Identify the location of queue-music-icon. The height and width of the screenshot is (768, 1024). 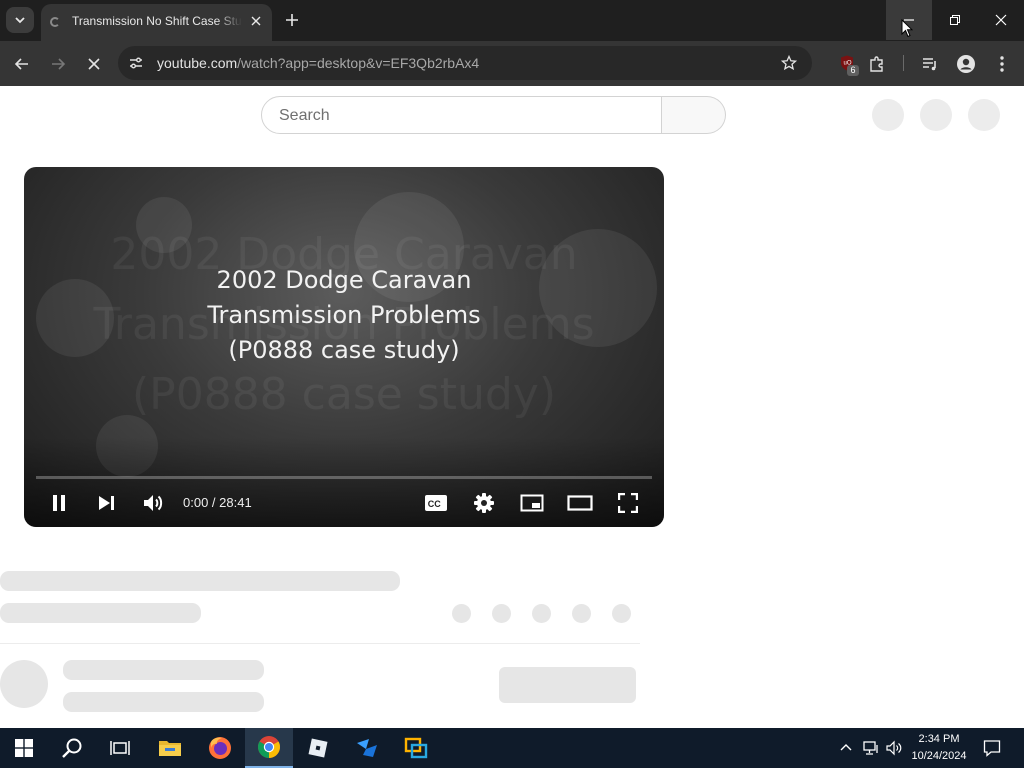
(929, 64).